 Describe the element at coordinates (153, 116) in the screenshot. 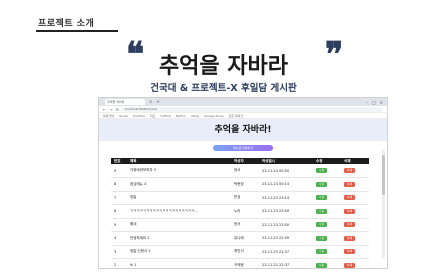

I see `bookmark-item: 지도` at that location.